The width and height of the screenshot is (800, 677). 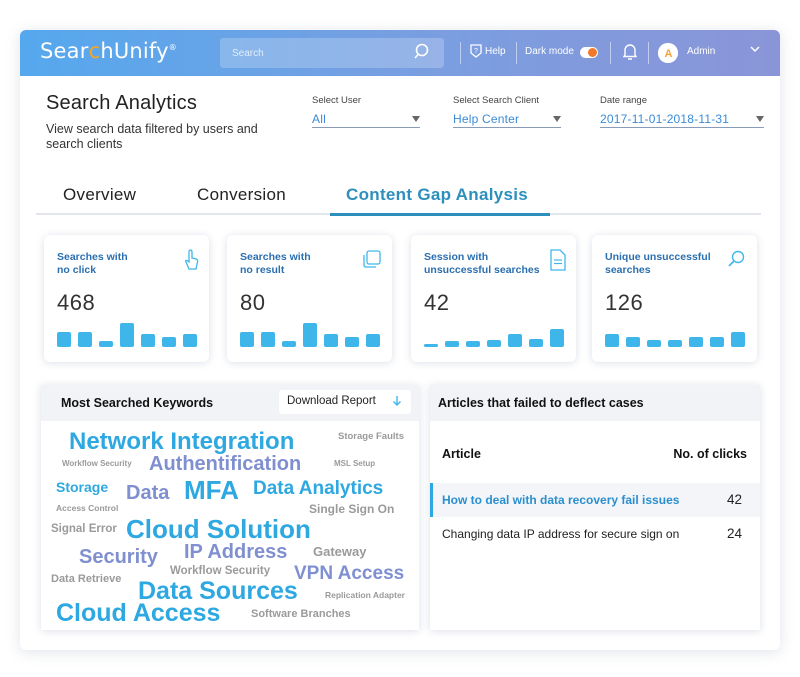 I want to click on select-client-dropdown: Help Center, so click(x=507, y=119).